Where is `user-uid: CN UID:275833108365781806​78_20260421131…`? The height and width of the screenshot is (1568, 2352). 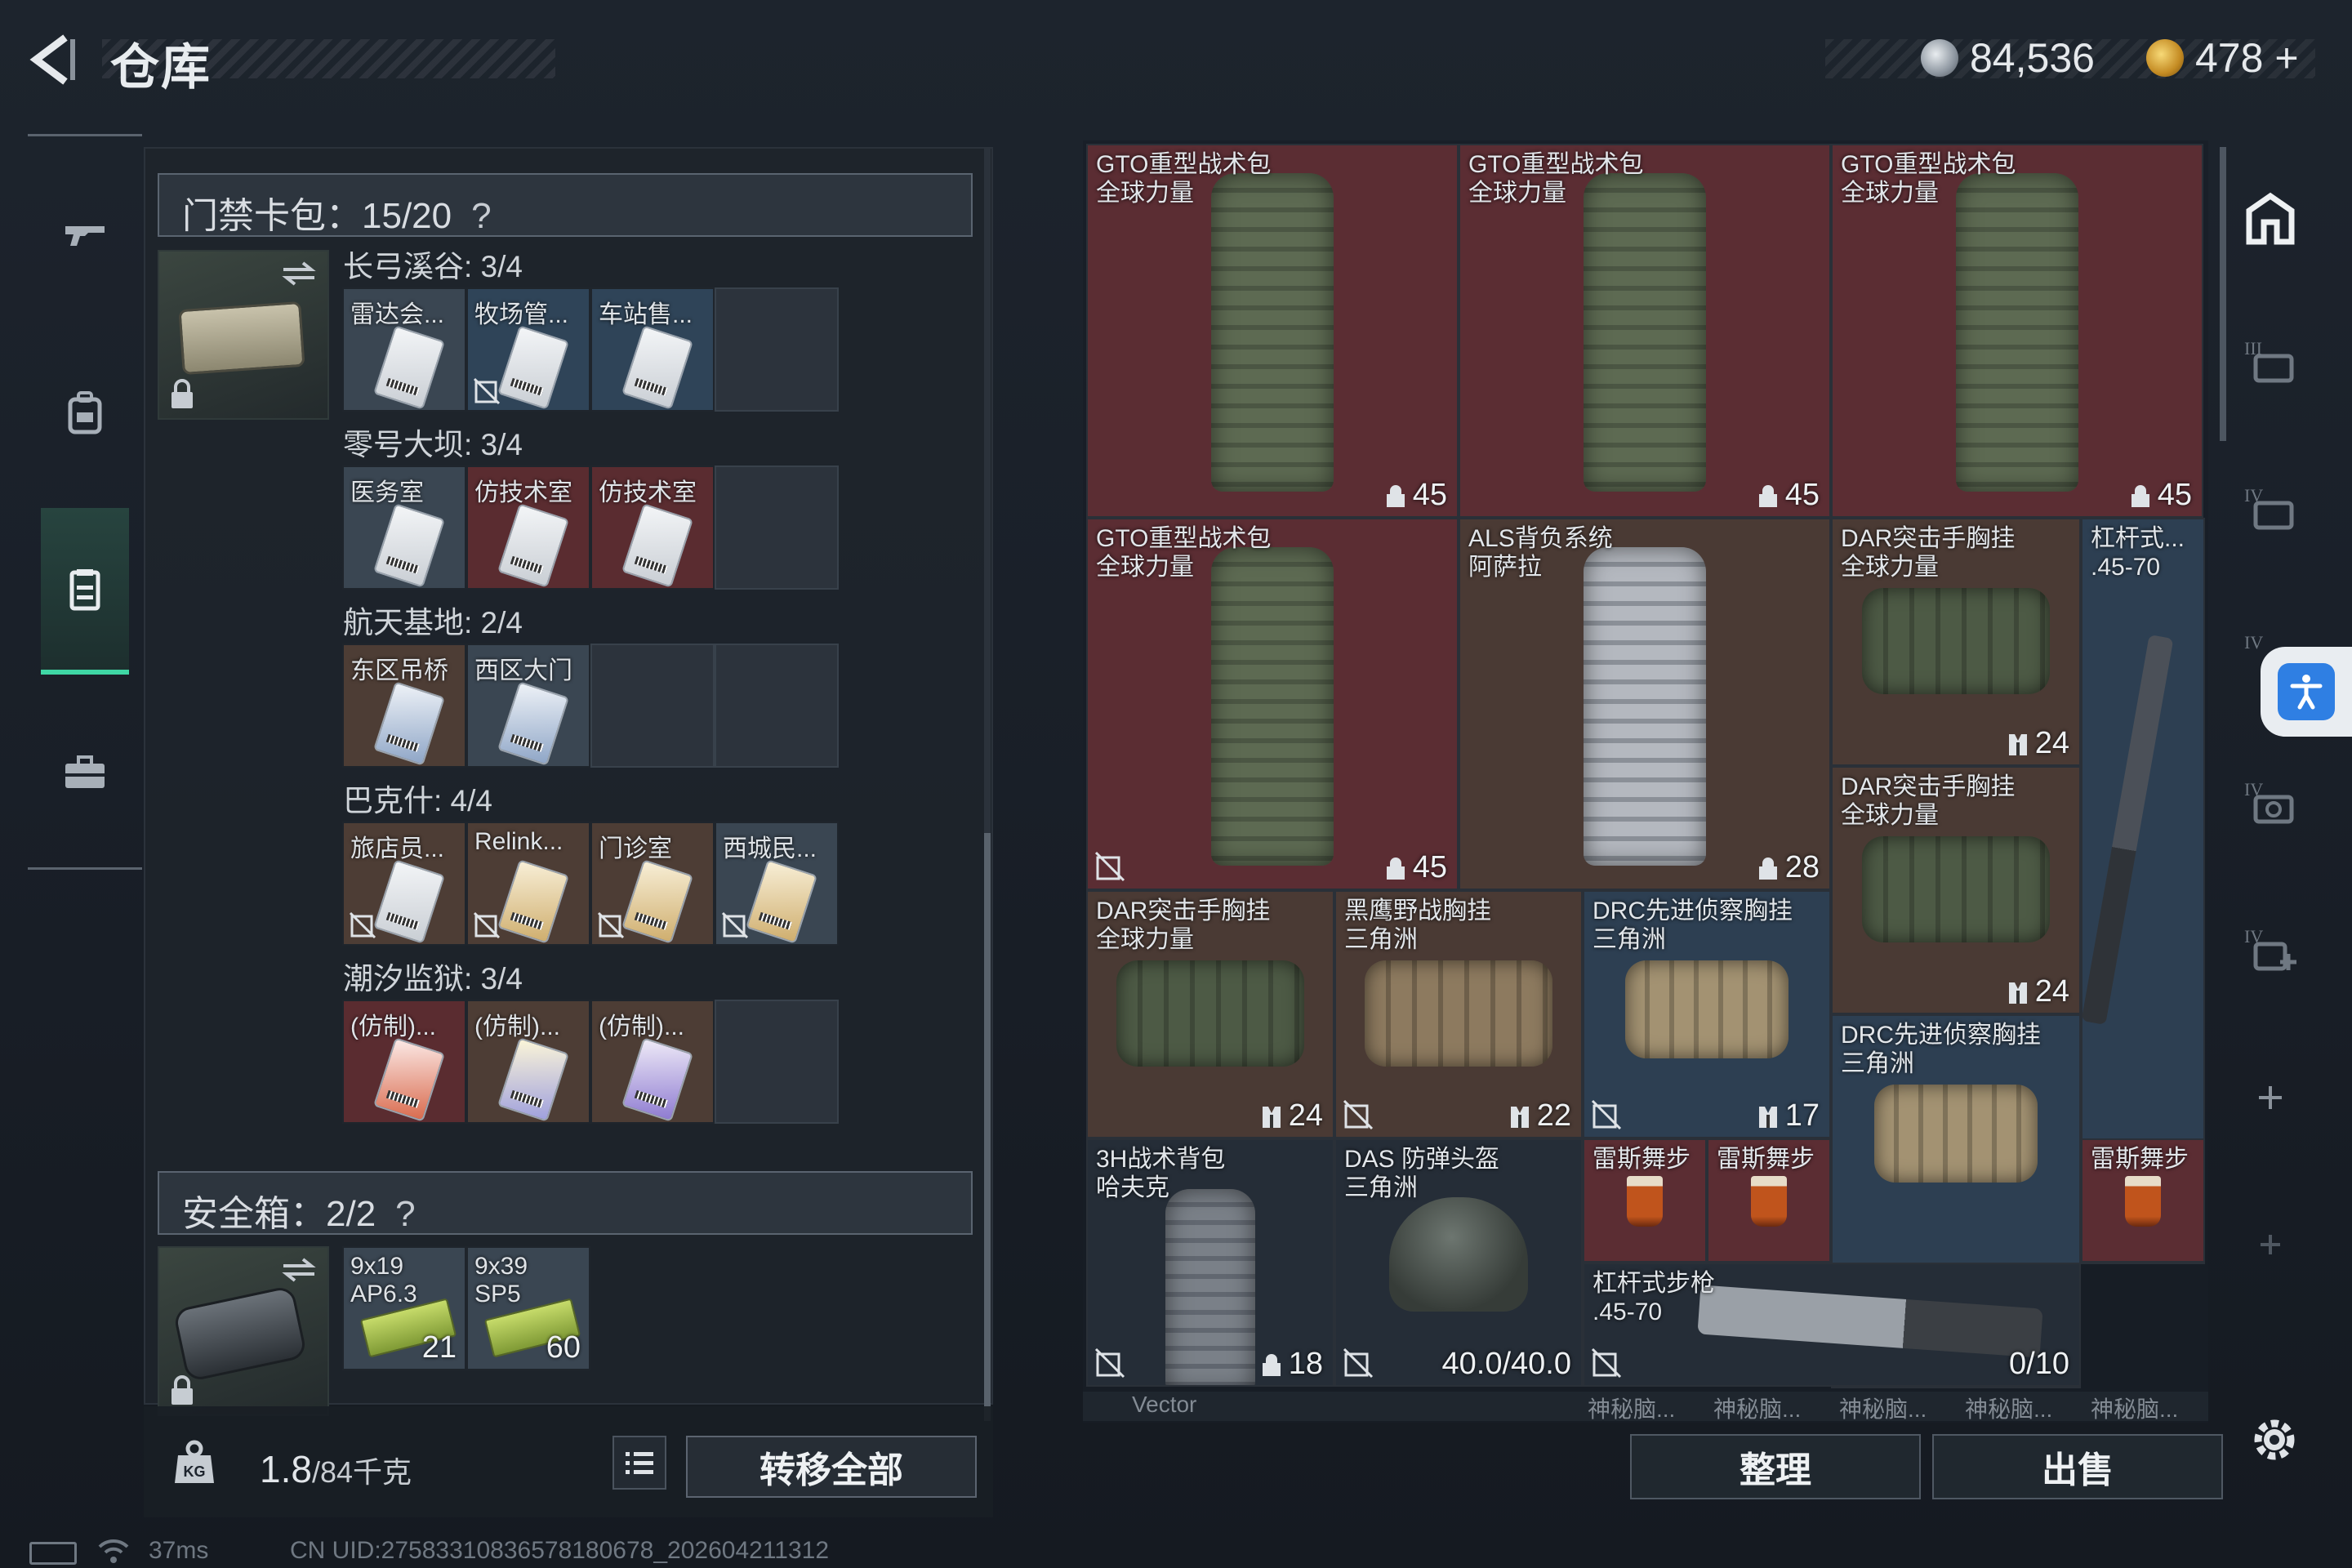
user-uid: CN UID:275833108365781806​78_20260421131… is located at coordinates (560, 1550).